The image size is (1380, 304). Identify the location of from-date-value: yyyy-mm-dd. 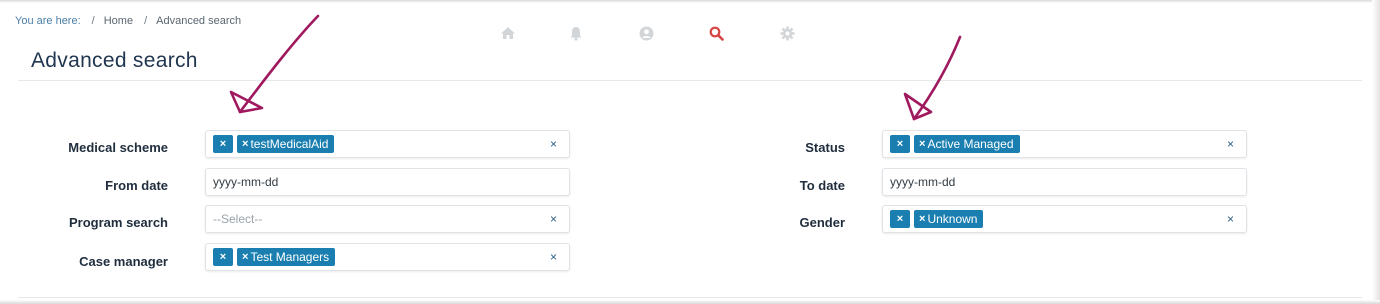
(246, 182).